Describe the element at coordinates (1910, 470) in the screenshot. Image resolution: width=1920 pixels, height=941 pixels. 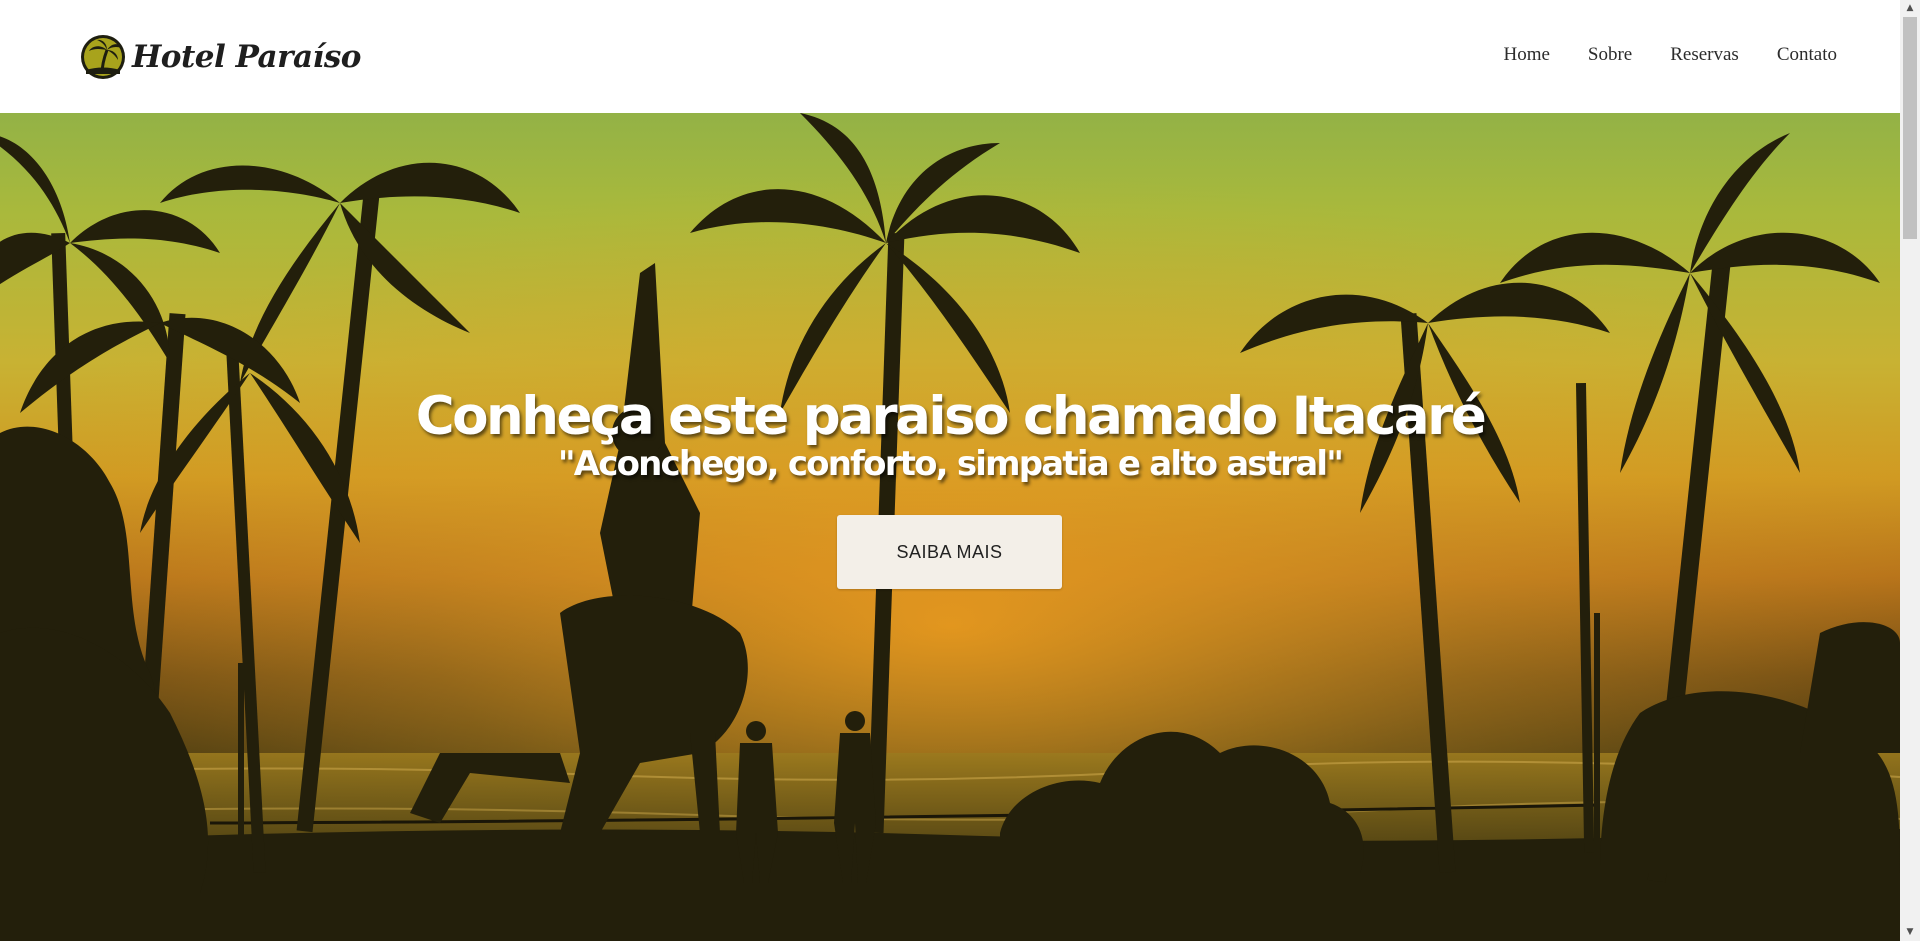
I see `page-scrollbar: ▲ ▼` at that location.